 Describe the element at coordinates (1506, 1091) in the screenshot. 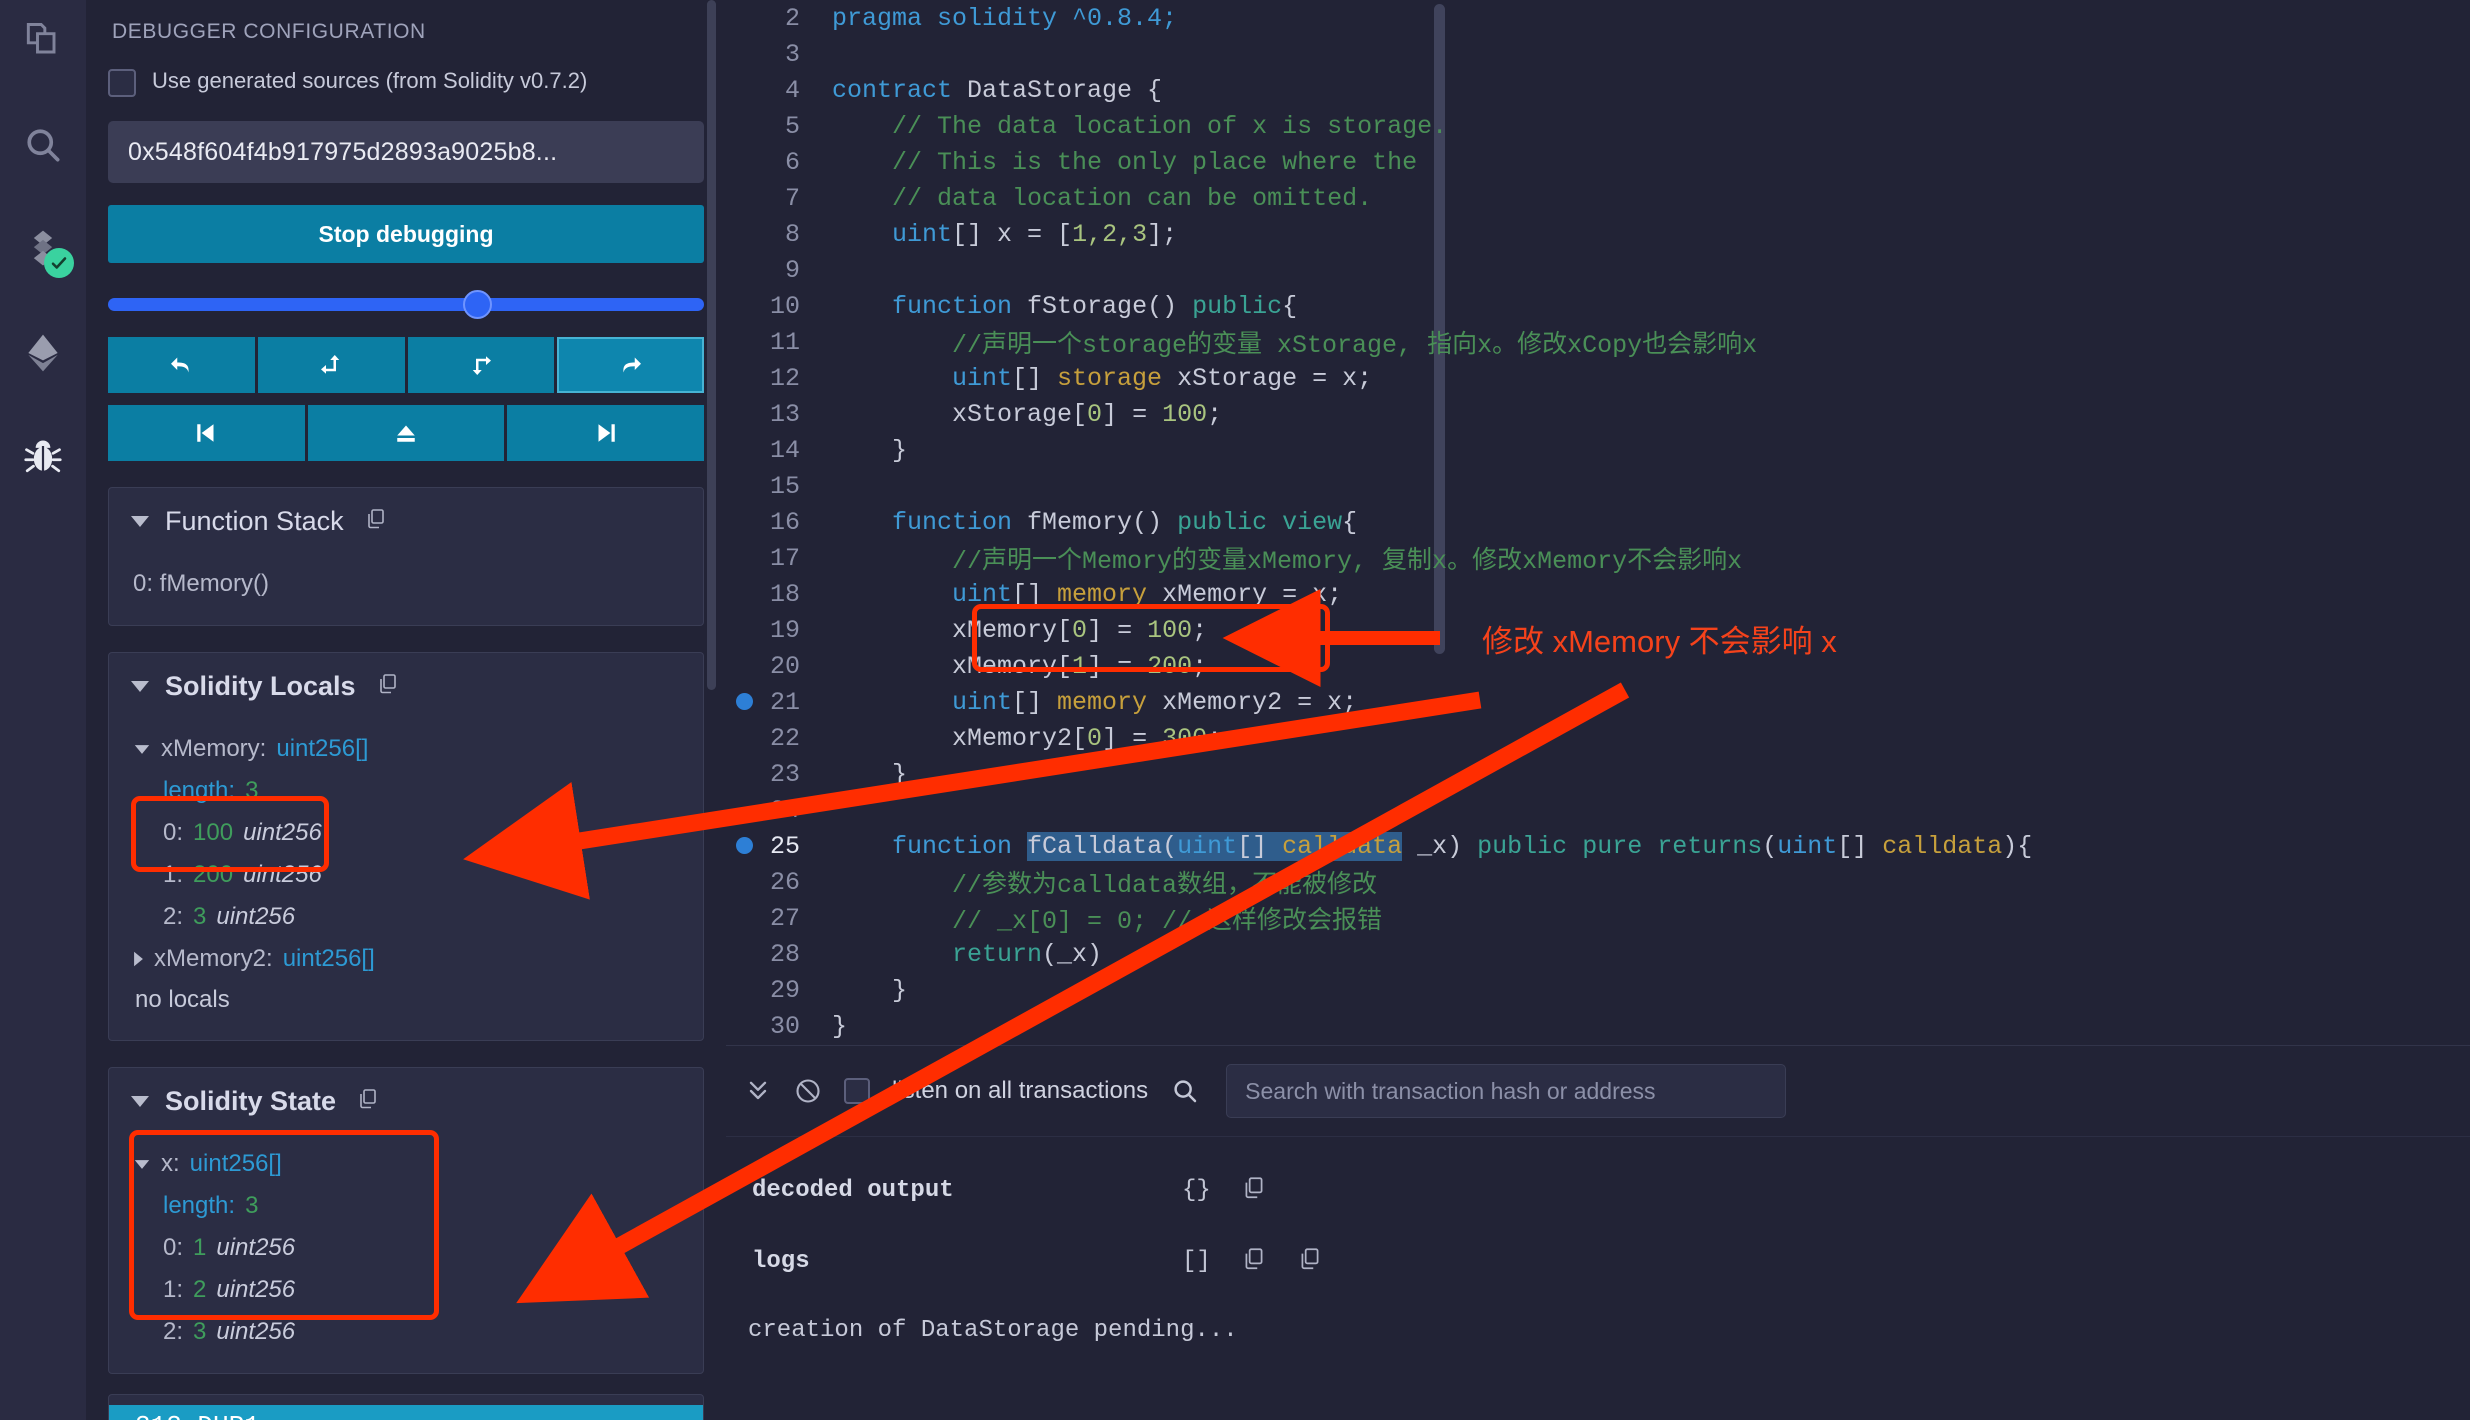

I see `transaction-search-input: Search with transaction hash or address` at that location.